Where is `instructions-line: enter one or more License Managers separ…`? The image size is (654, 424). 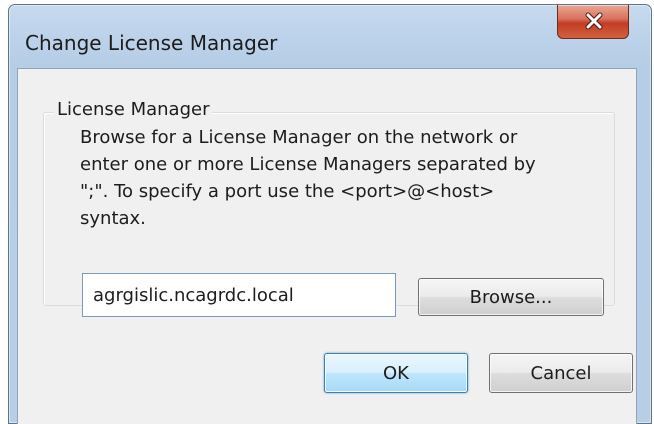
instructions-line: enter one or more License Managers separ… is located at coordinates (308, 164).